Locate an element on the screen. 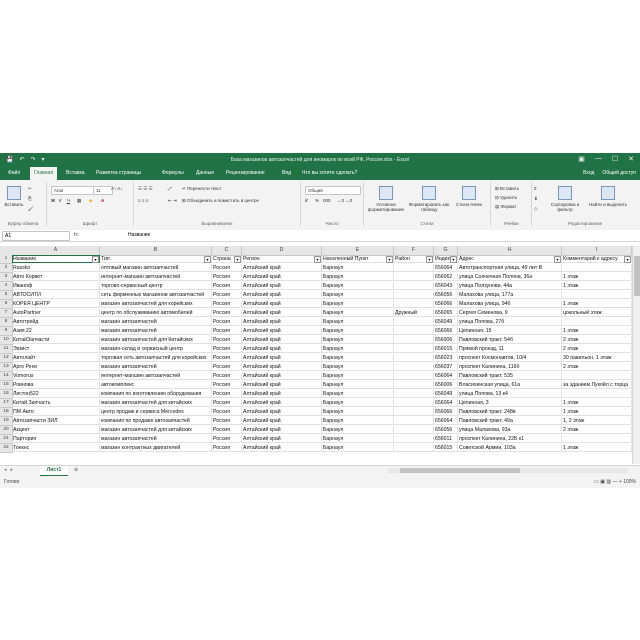 The image size is (640, 640). font-color-icon: A is located at coordinates (102, 200).